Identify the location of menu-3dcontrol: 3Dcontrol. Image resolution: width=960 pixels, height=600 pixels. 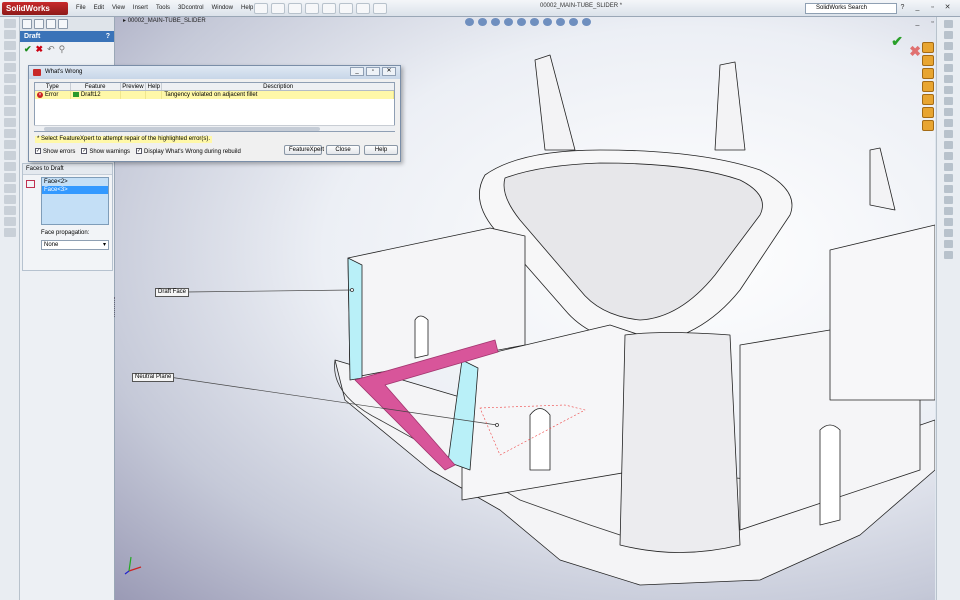
(191, 8).